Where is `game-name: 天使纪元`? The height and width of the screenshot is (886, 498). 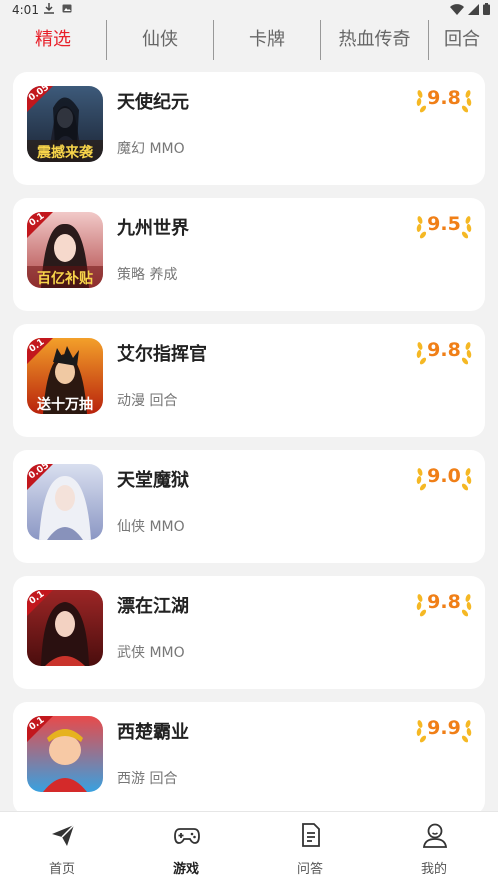 game-name: 天使纪元 is located at coordinates (153, 102).